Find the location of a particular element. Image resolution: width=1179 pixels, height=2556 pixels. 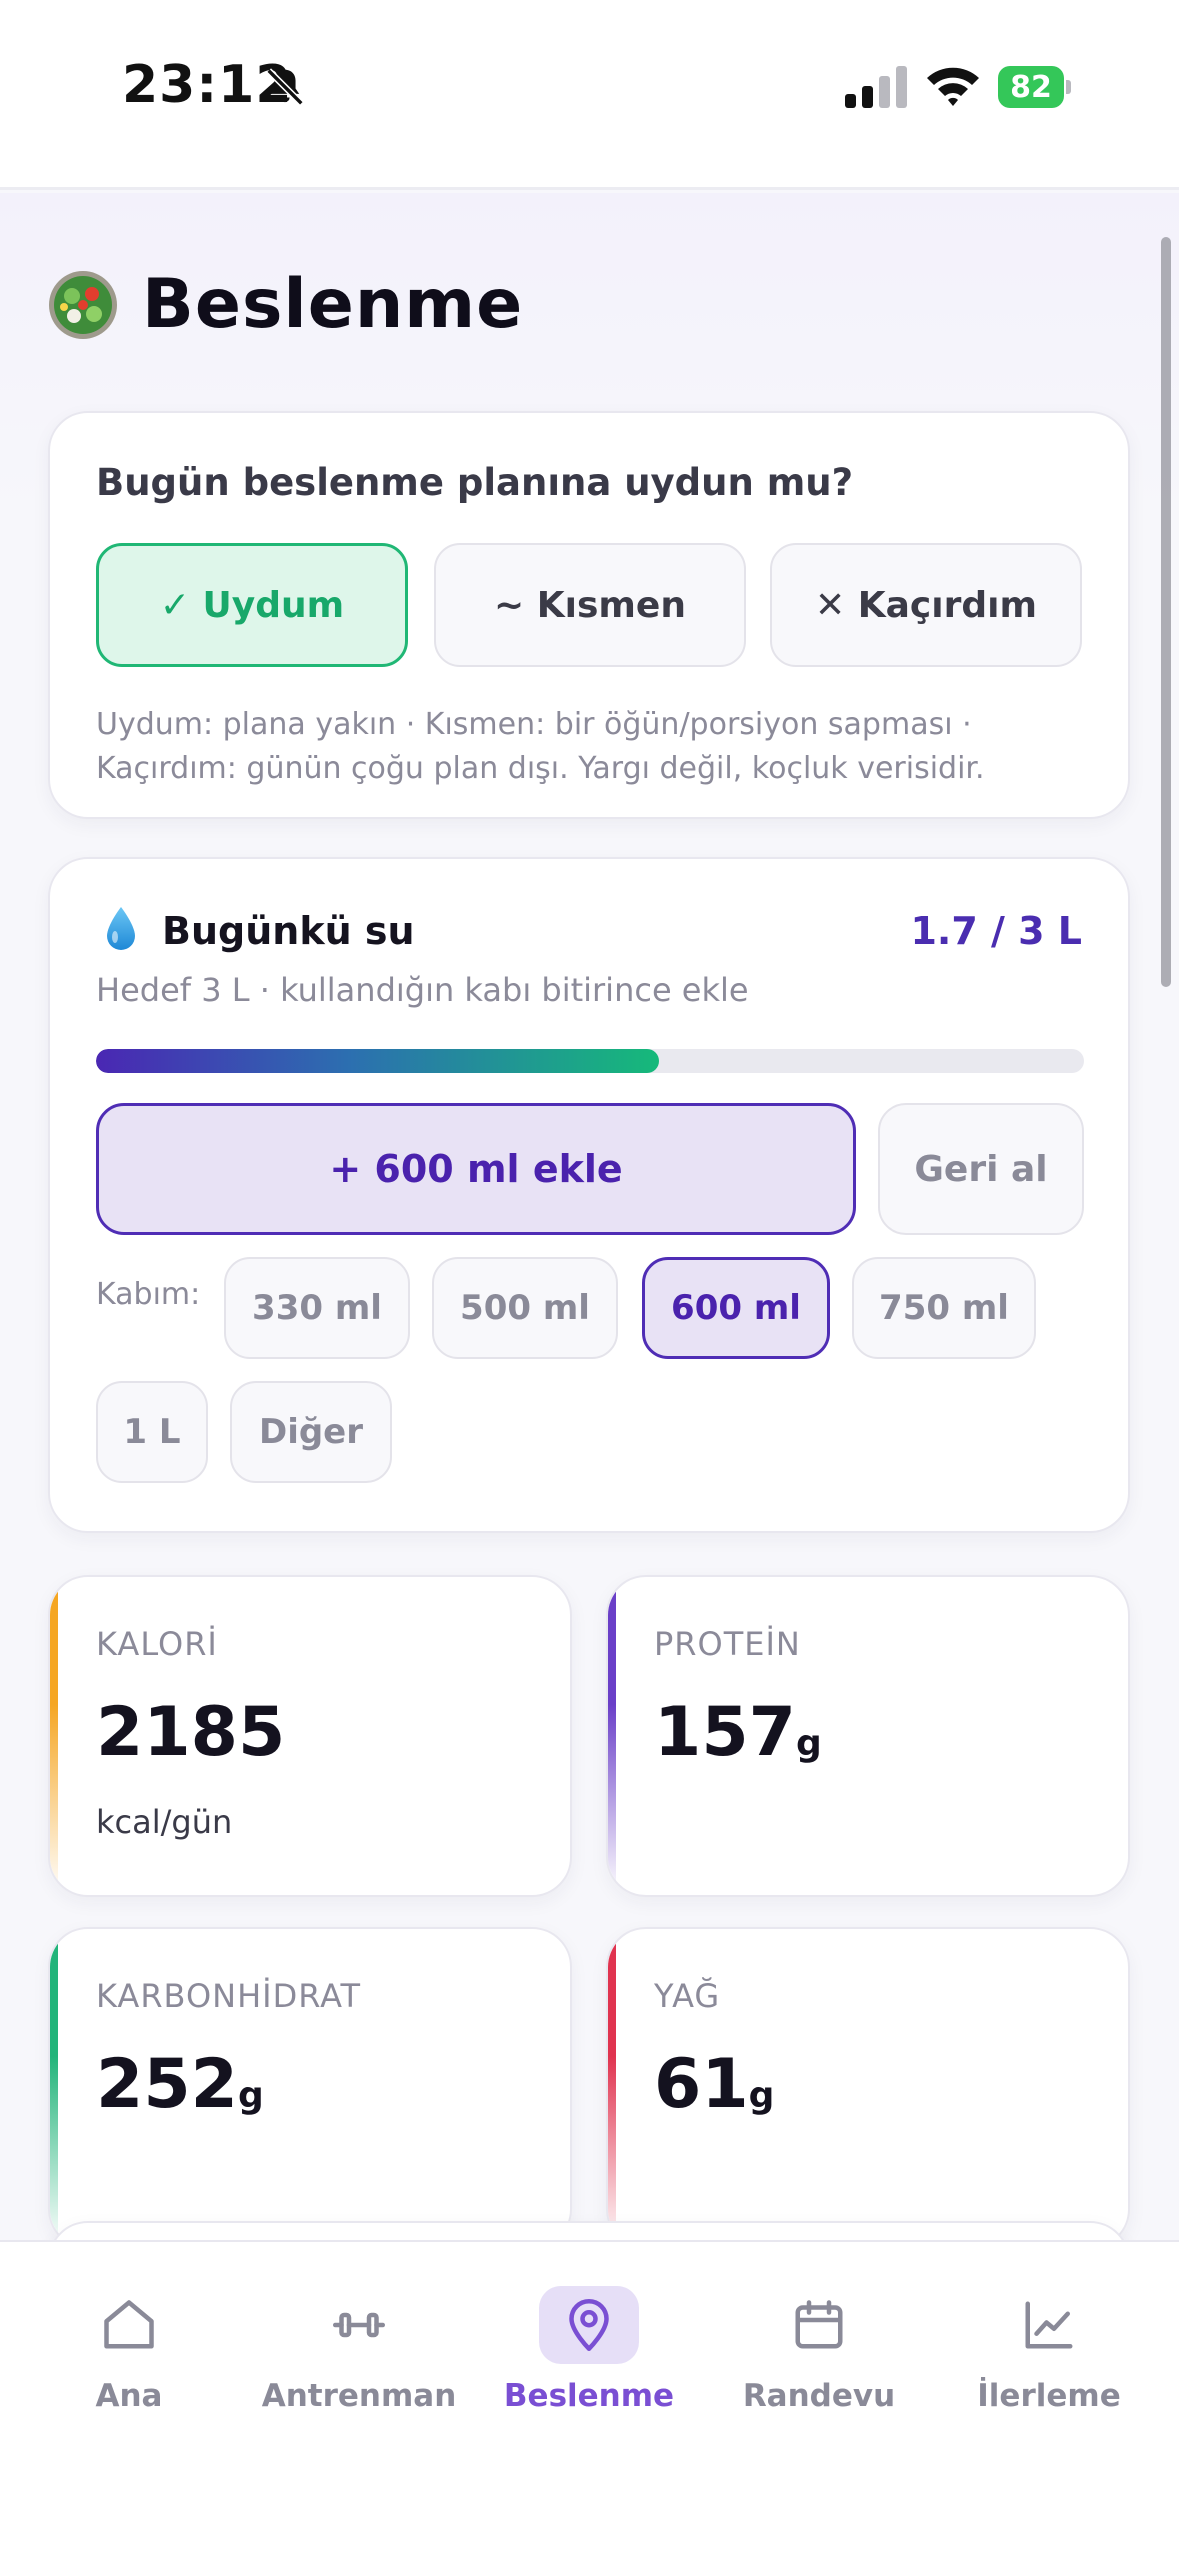

water-drop-icon is located at coordinates (121, 928).